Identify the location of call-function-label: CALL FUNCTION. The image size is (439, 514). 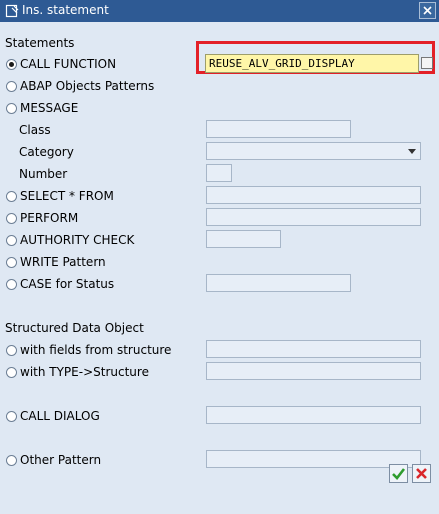
(68, 64).